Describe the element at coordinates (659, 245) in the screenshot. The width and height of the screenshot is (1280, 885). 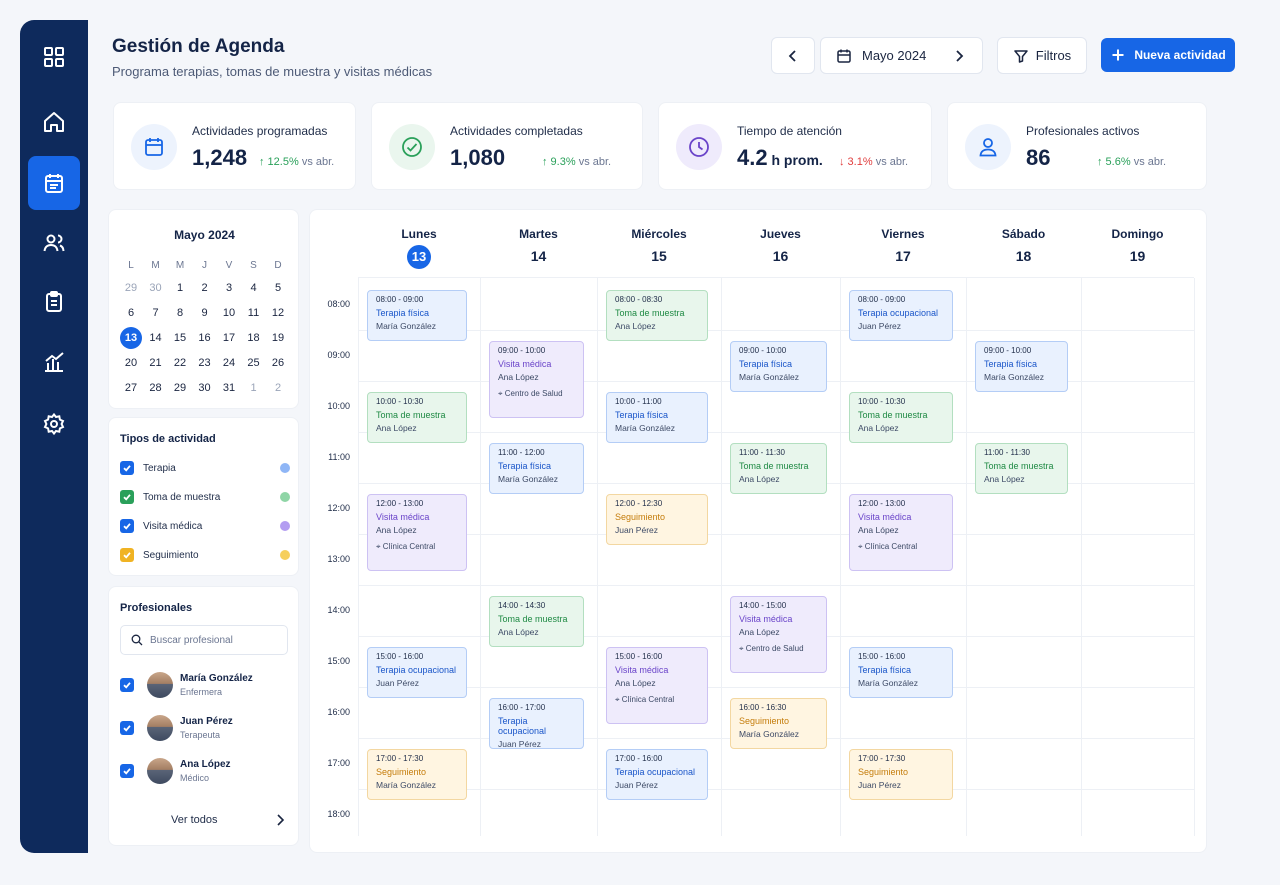
I see `day-header: Miércoles 15` at that location.